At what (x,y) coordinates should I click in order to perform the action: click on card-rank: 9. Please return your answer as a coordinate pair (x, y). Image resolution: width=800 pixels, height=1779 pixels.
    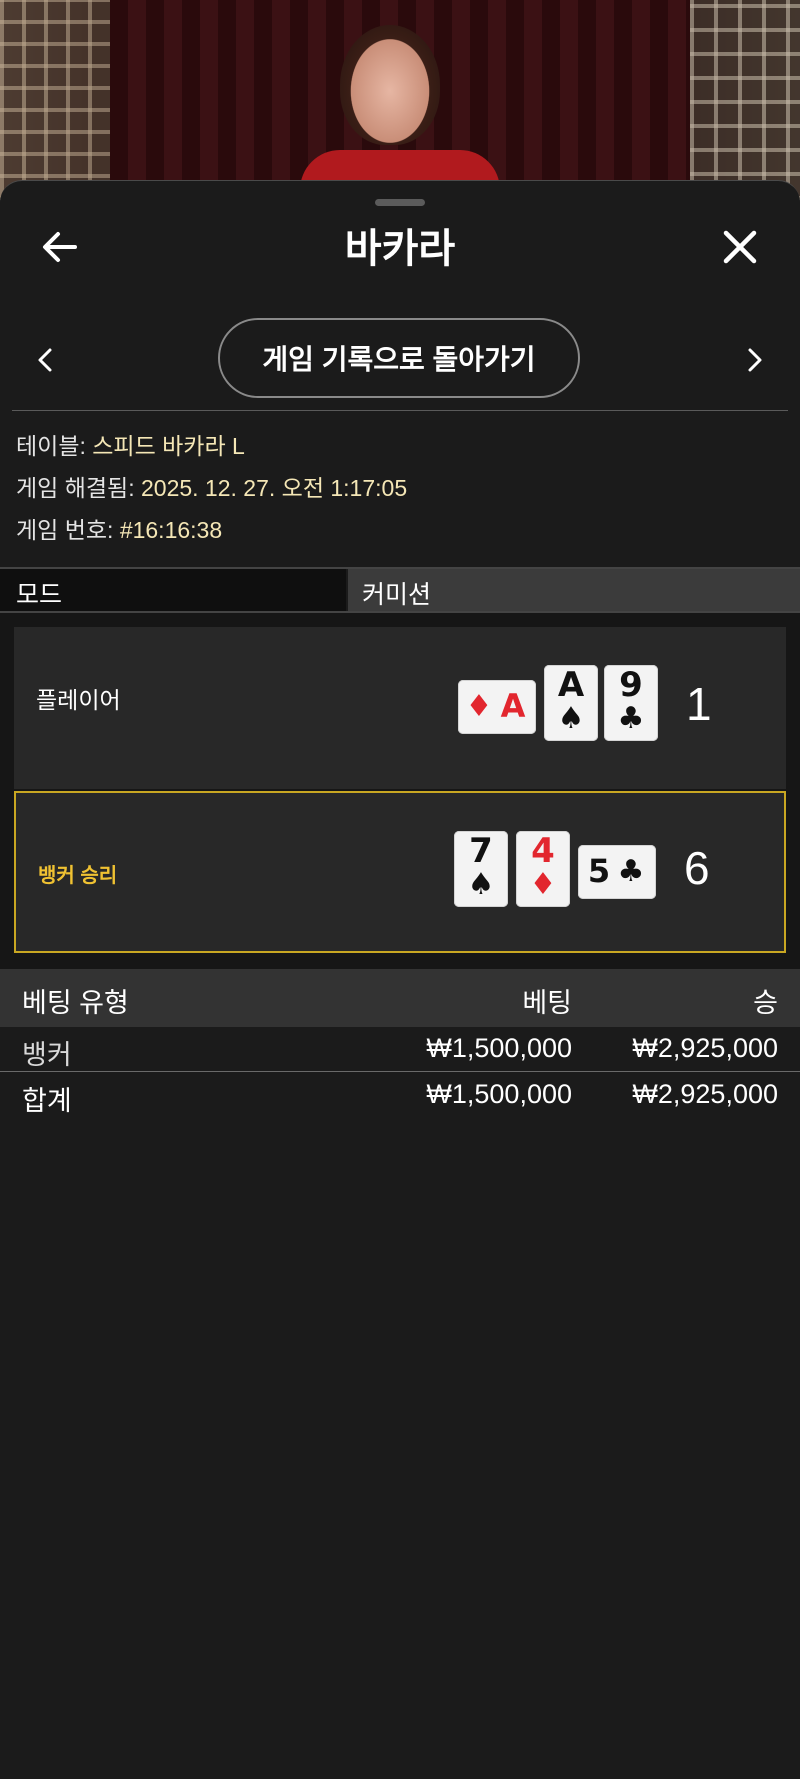
    Looking at the image, I should click on (631, 685).